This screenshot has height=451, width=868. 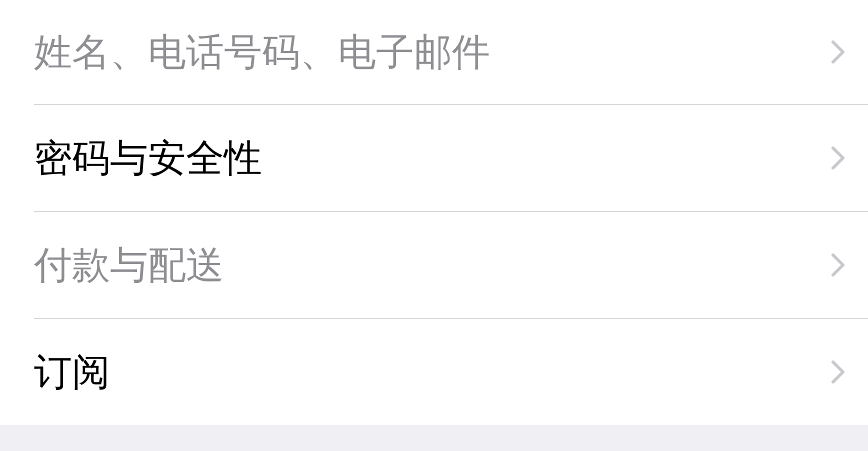 What do you see at coordinates (148, 158) in the screenshot?
I see `settings-item: 密码与安全性` at bounding box center [148, 158].